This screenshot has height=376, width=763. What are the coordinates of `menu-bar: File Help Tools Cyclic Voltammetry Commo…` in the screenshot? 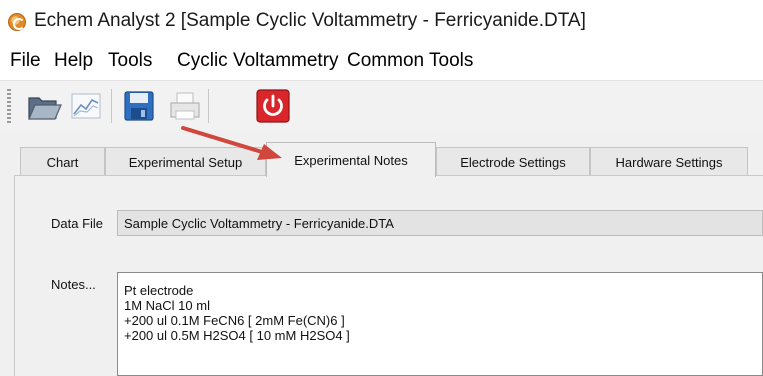 It's located at (381, 61).